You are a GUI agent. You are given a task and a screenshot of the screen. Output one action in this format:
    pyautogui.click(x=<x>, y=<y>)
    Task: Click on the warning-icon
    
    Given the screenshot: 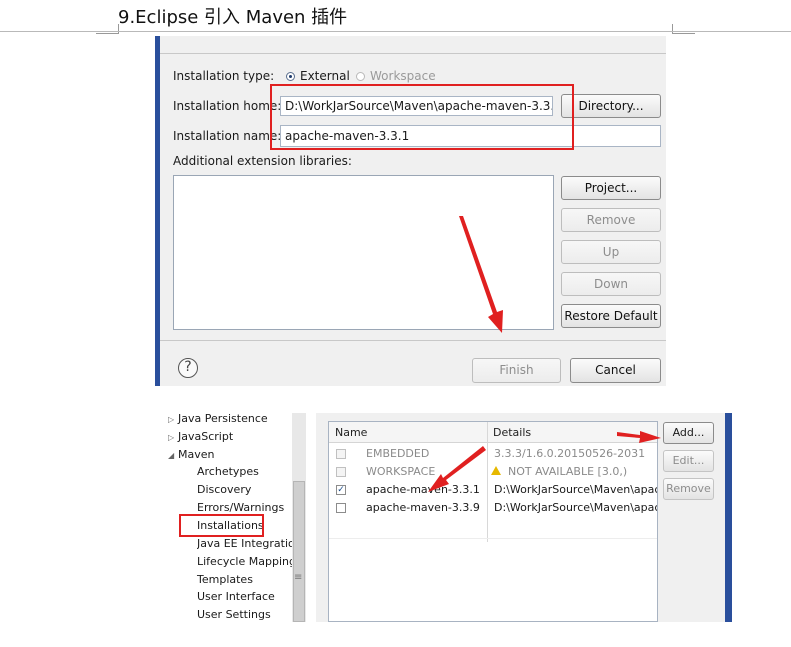 What is the action you would take?
    pyautogui.click(x=496, y=470)
    